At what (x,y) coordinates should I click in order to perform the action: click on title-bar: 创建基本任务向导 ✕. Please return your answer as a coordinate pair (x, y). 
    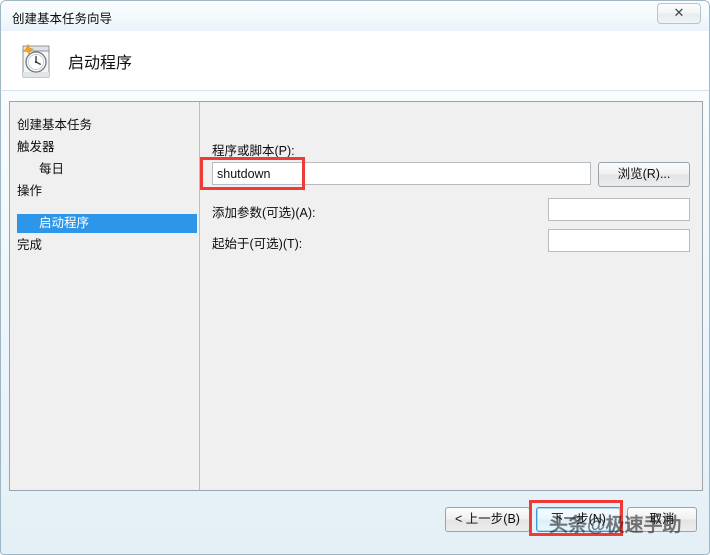
    Looking at the image, I should click on (355, 16).